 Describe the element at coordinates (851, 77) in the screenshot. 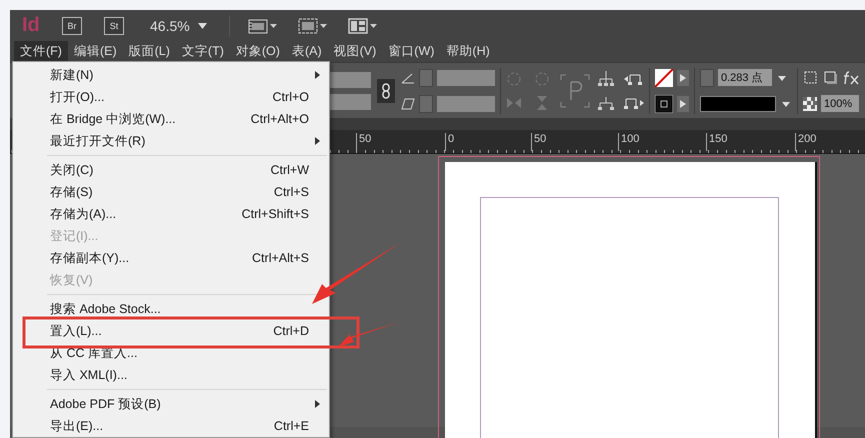

I see `effects-icon` at that location.